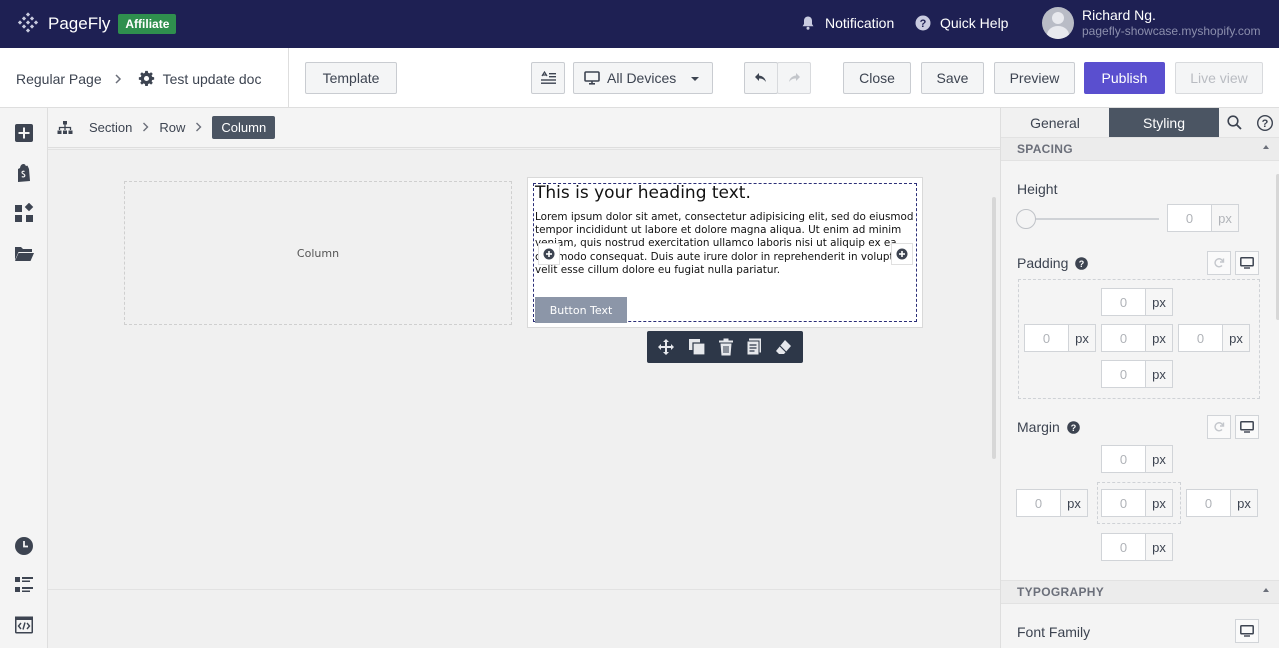 Image resolution: width=1279 pixels, height=648 pixels. Describe the element at coordinates (1074, 503) in the screenshot. I see `margin-left-unit: px` at that location.